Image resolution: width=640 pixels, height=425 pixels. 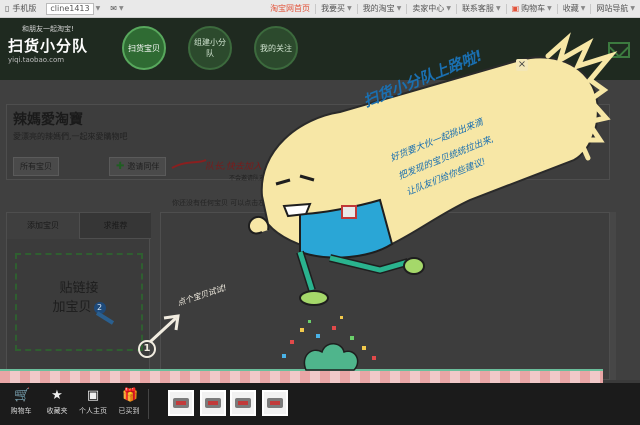 I want to click on character-badge, so click(x=349, y=212).